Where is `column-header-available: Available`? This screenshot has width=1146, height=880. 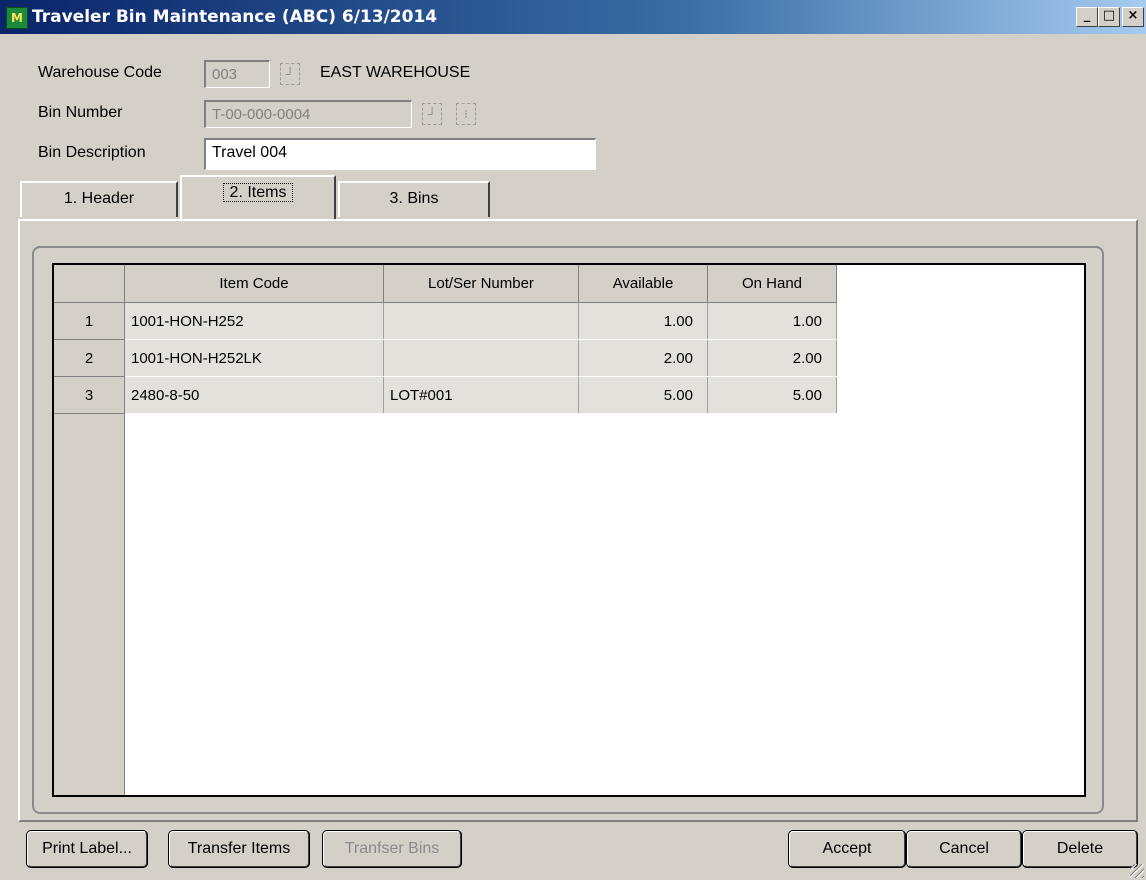 column-header-available: Available is located at coordinates (643, 284).